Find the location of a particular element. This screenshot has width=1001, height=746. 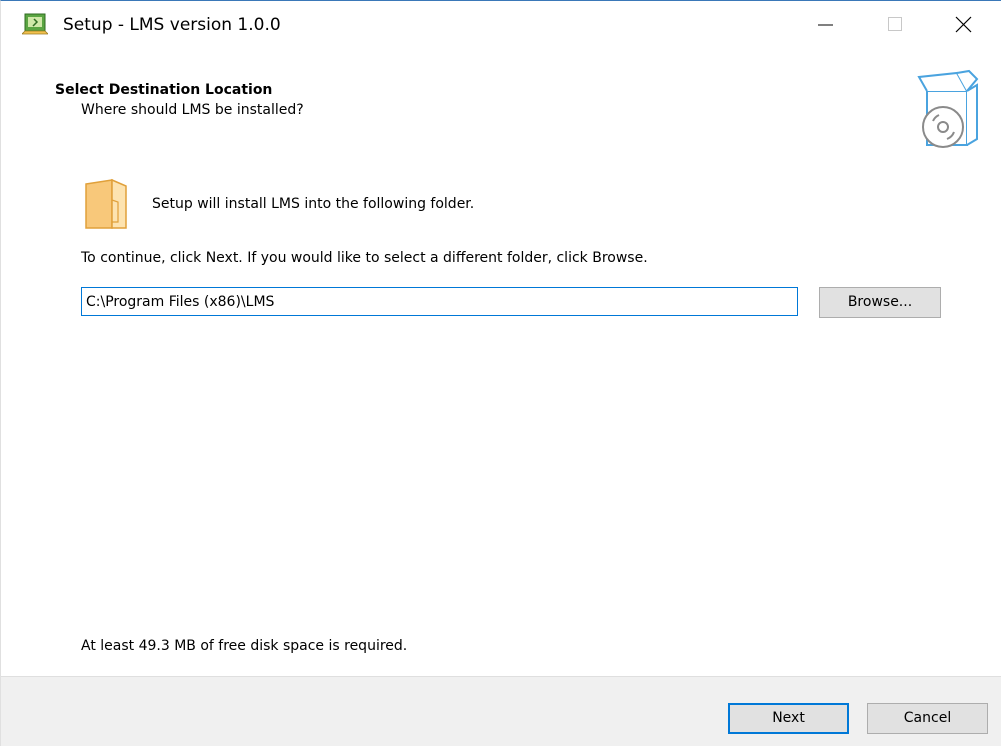

close-icon is located at coordinates (963, 24).